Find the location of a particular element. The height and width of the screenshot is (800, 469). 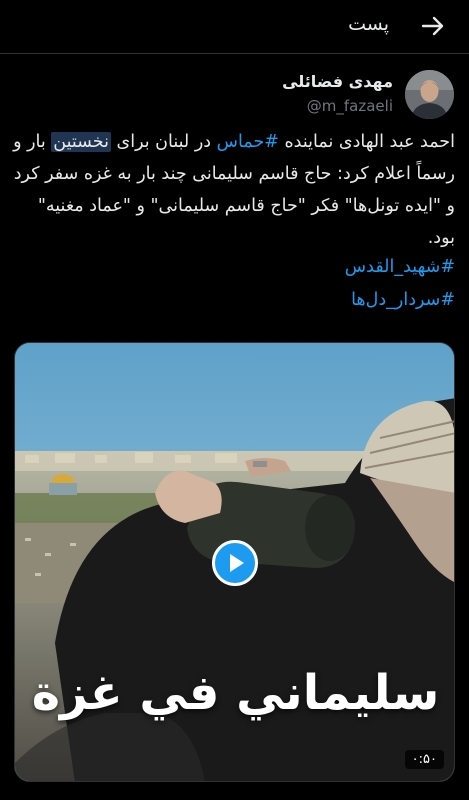

hashtag-shahid-alquds: #شهید_القدس is located at coordinates (400, 267).